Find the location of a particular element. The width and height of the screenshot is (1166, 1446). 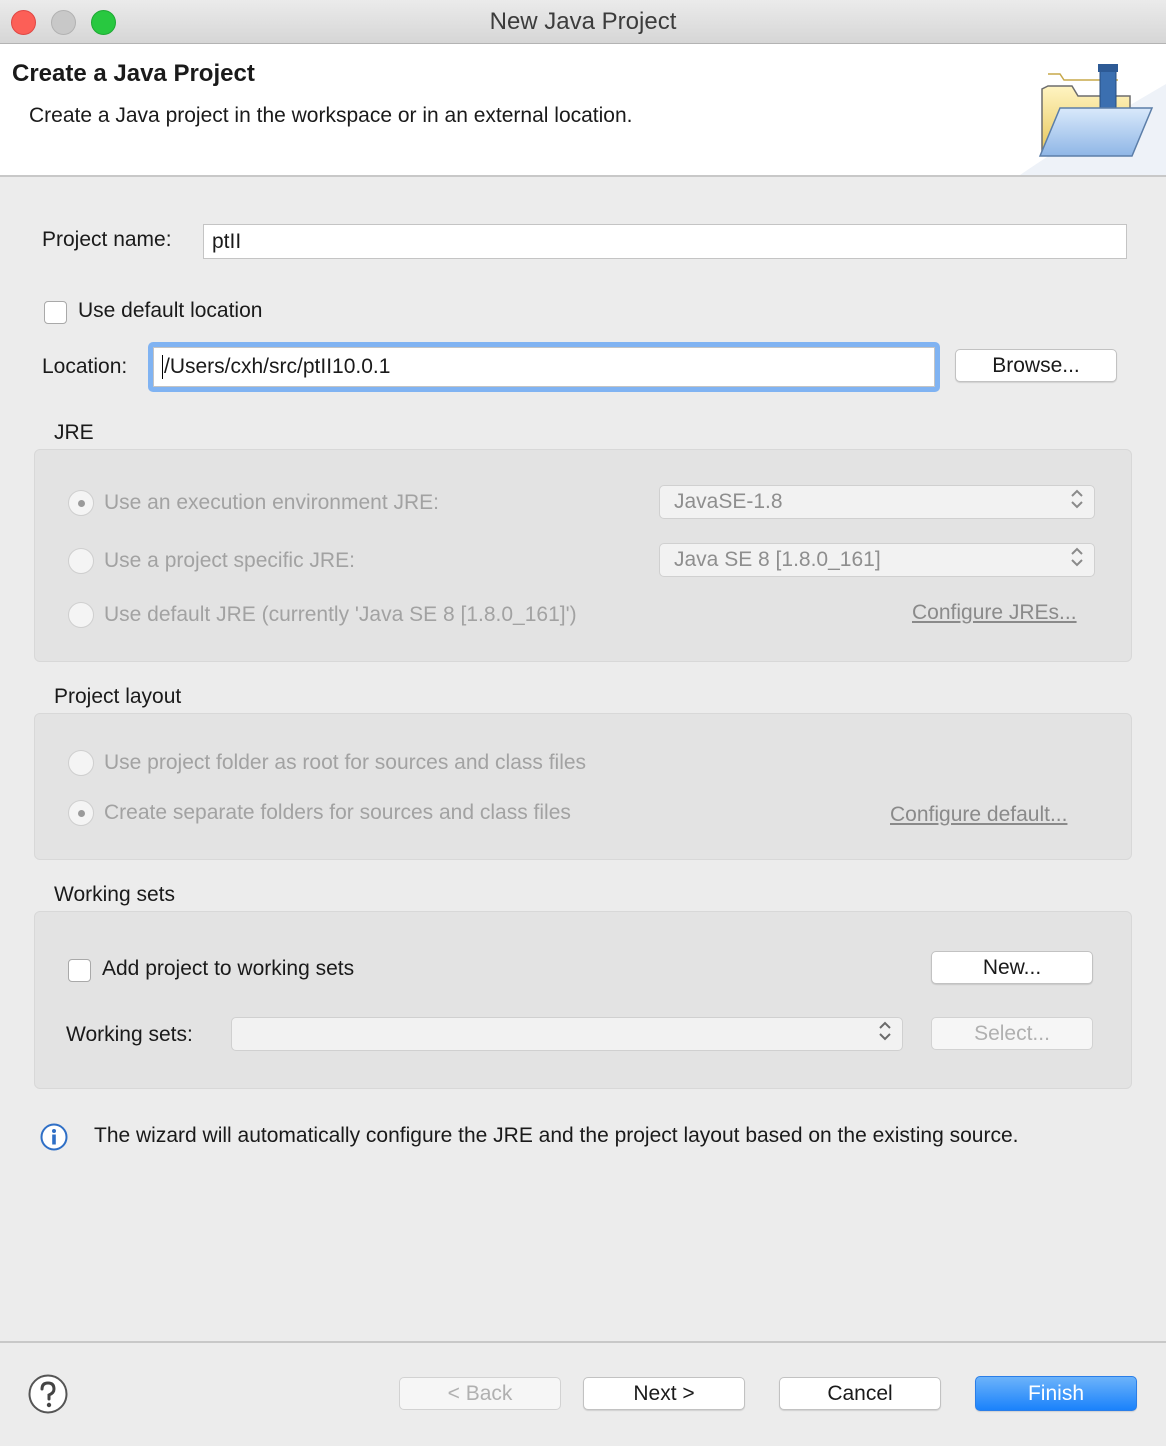

working-sets-select is located at coordinates (567, 1034).